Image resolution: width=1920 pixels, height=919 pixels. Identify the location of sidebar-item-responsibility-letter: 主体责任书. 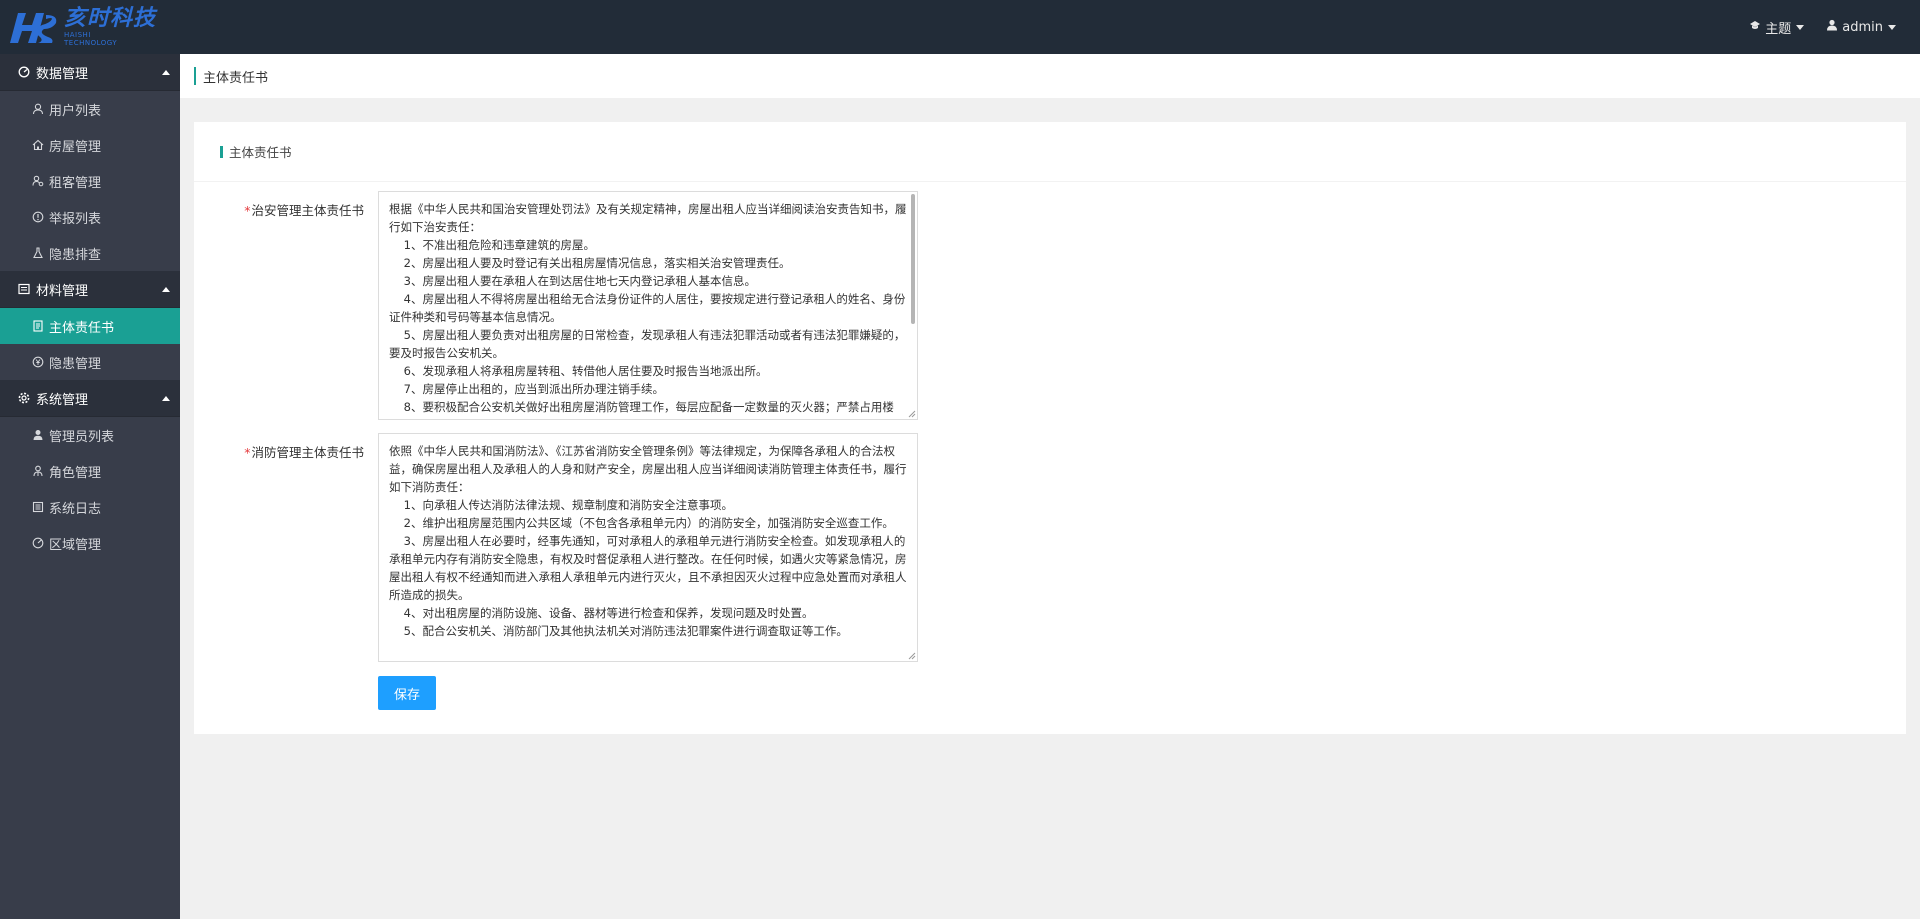
(90, 326).